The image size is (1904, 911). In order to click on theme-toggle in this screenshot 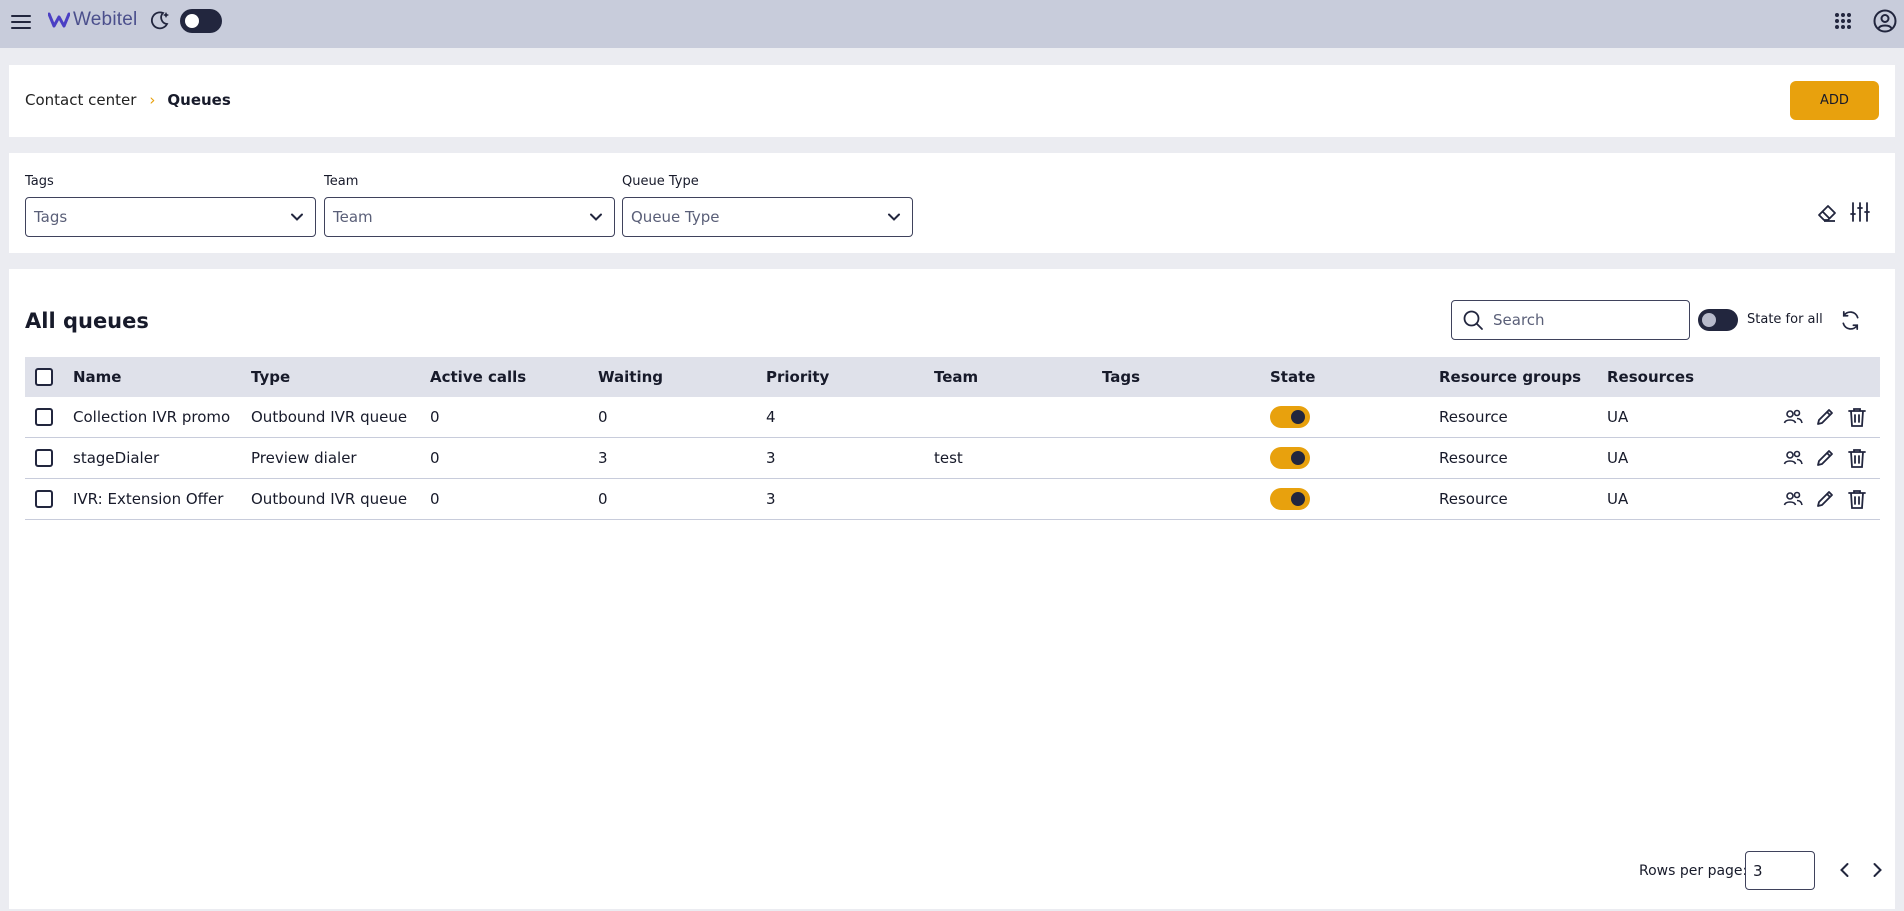, I will do `click(201, 21)`.